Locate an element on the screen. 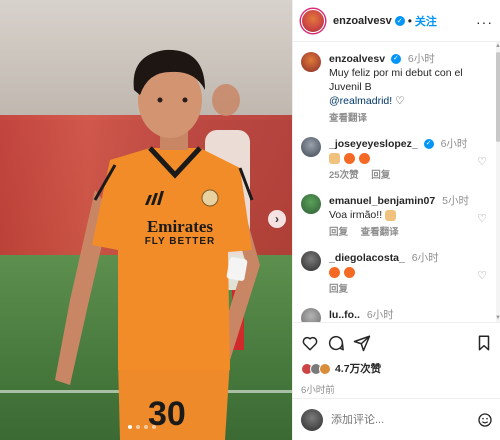  author-avatar is located at coordinates (313, 20).